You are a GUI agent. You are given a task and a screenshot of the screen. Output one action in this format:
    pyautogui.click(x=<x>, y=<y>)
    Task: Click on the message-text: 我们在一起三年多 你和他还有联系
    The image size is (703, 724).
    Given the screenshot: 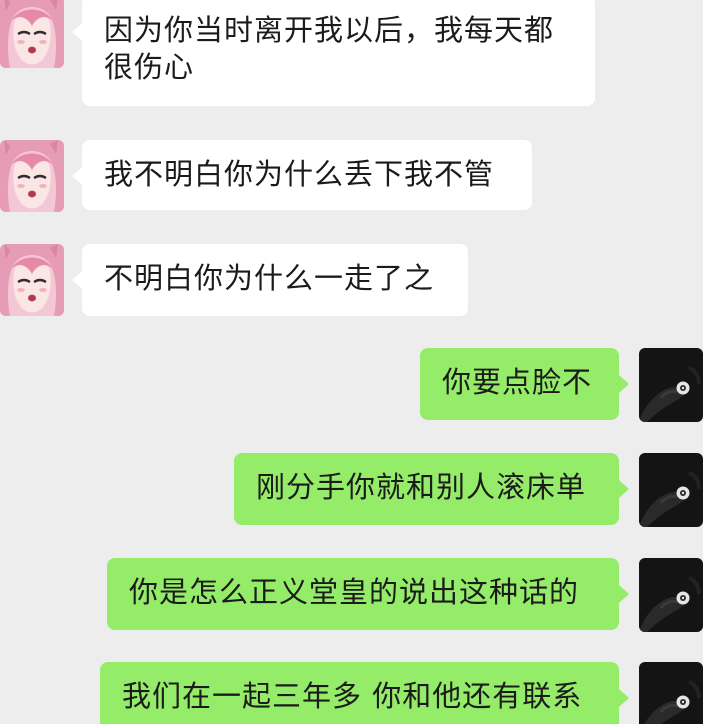 What is the action you would take?
    pyautogui.click(x=352, y=696)
    